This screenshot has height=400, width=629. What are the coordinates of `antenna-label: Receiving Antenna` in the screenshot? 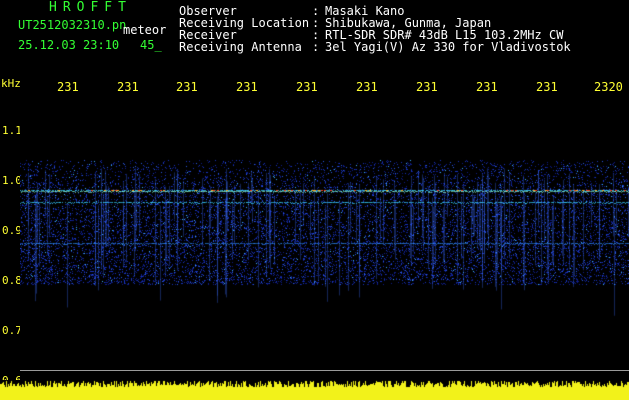 It's located at (240, 47).